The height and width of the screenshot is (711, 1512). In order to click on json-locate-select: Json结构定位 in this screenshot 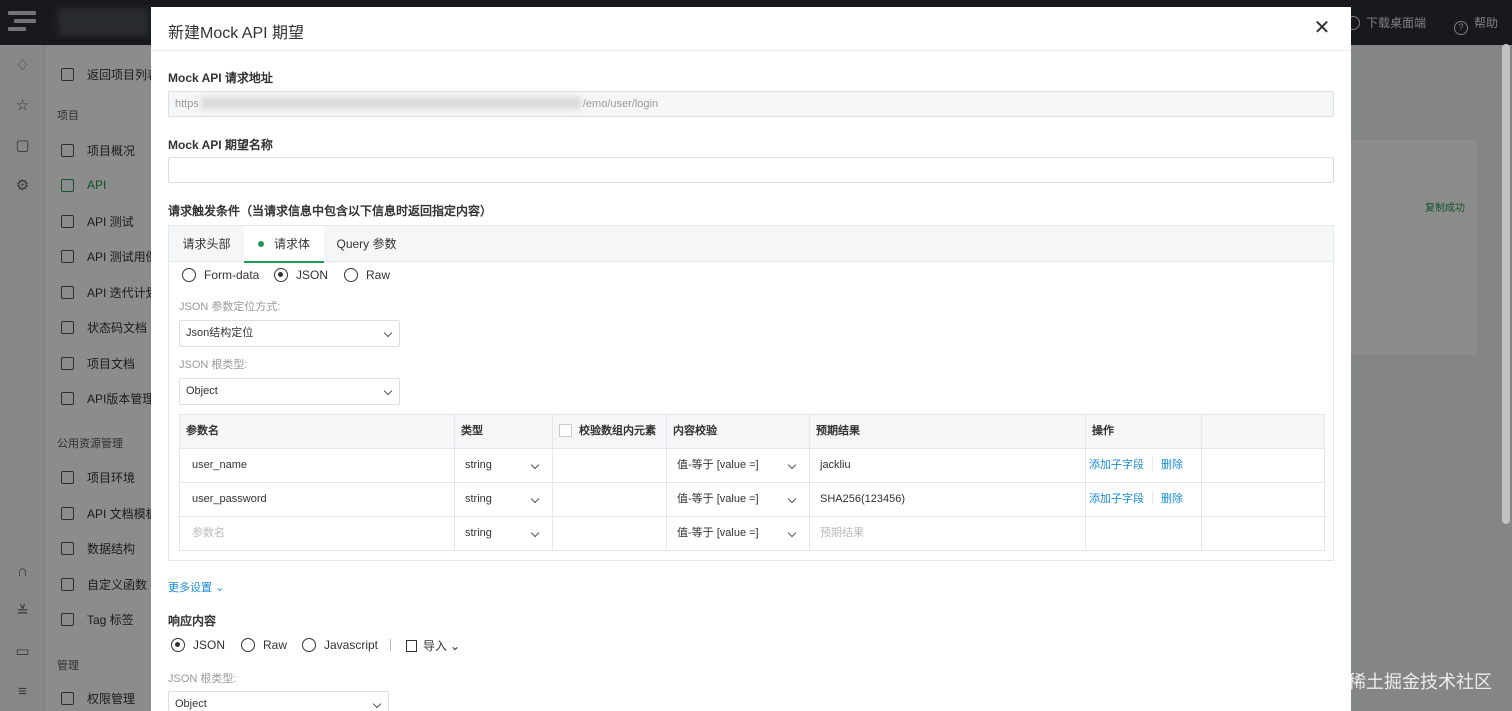, I will do `click(289, 333)`.